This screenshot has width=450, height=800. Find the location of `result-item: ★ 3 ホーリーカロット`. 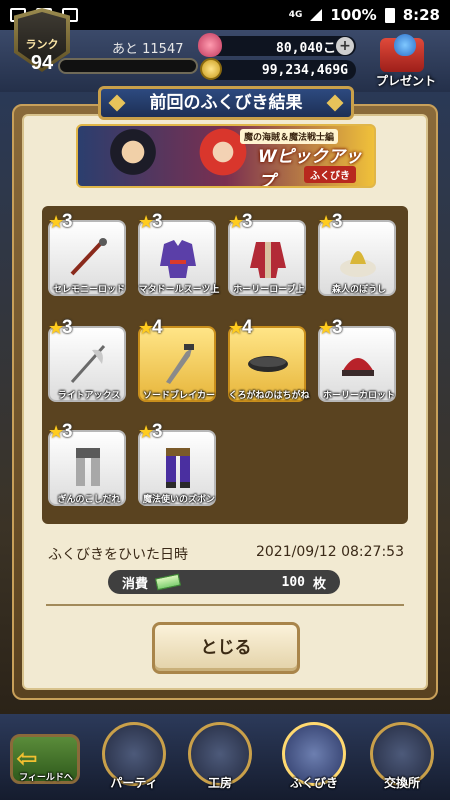

result-item: ★ 3 ホーリーカロット is located at coordinates (360, 365).